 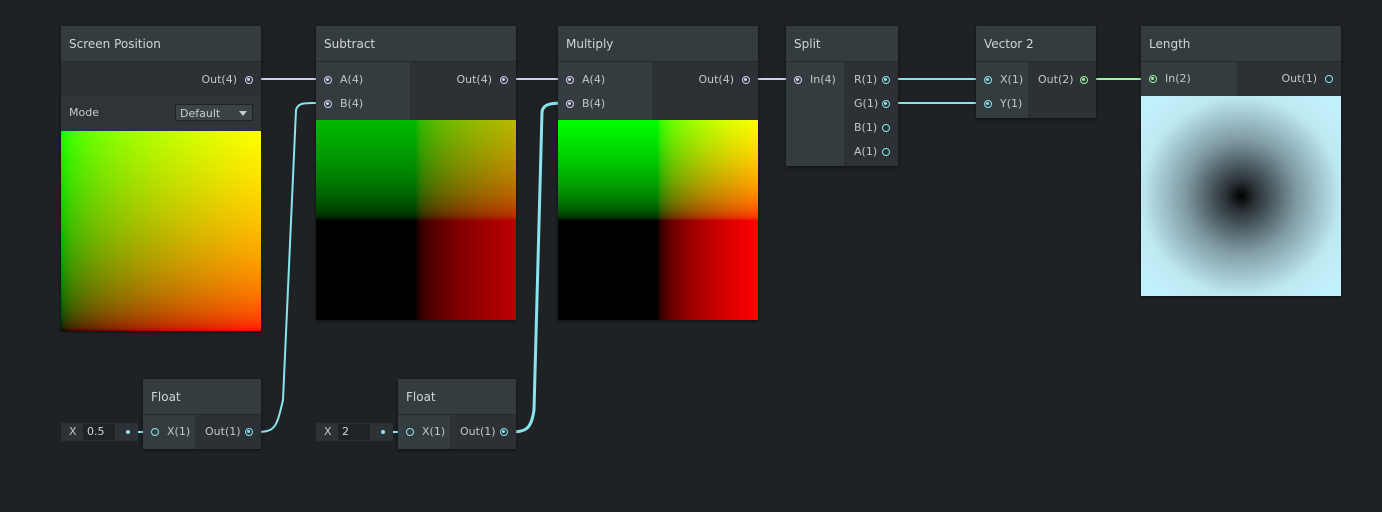 What do you see at coordinates (84, 112) in the screenshot?
I see `mode-label: Mode` at bounding box center [84, 112].